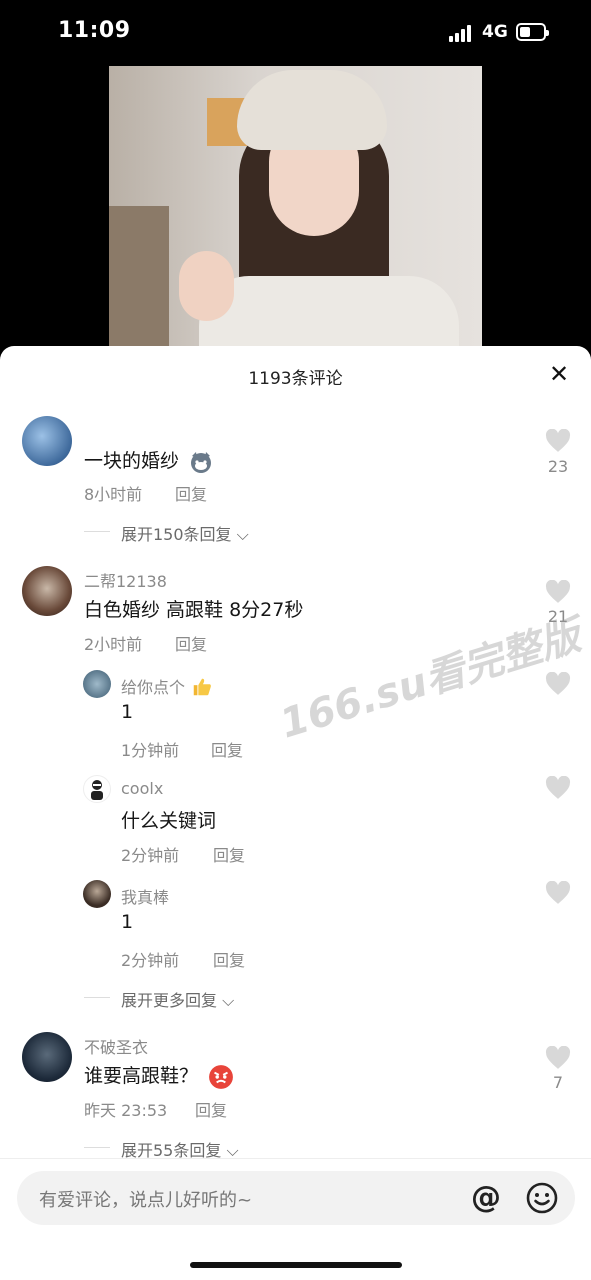 The width and height of the screenshot is (591, 1280). Describe the element at coordinates (169, 821) in the screenshot. I see `reply-text: 什么关键词` at that location.